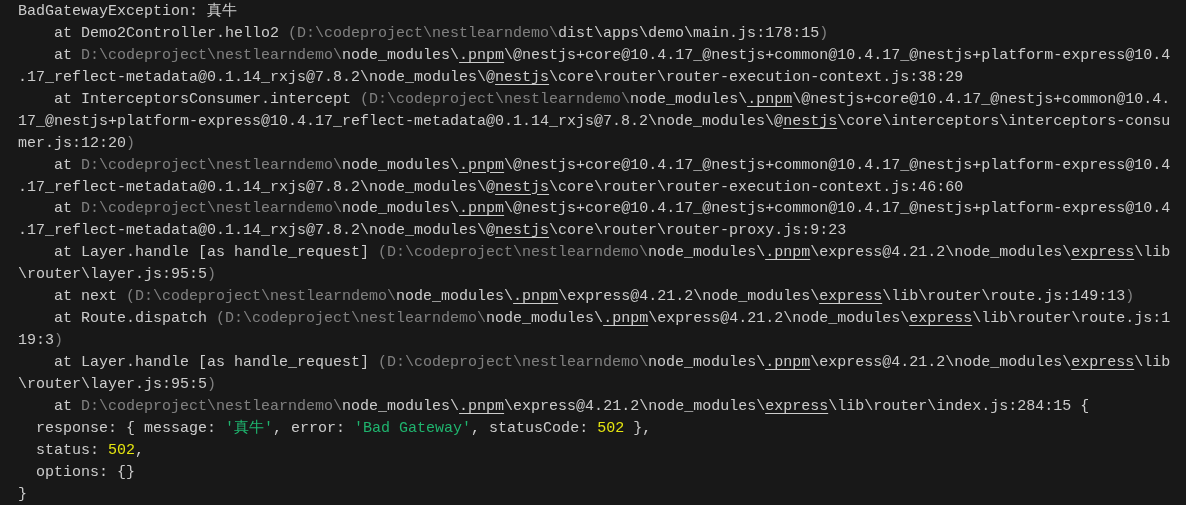 This screenshot has height=505, width=1186. Describe the element at coordinates (77, 143) in the screenshot. I see `console-line: mer.js:12:20)` at that location.